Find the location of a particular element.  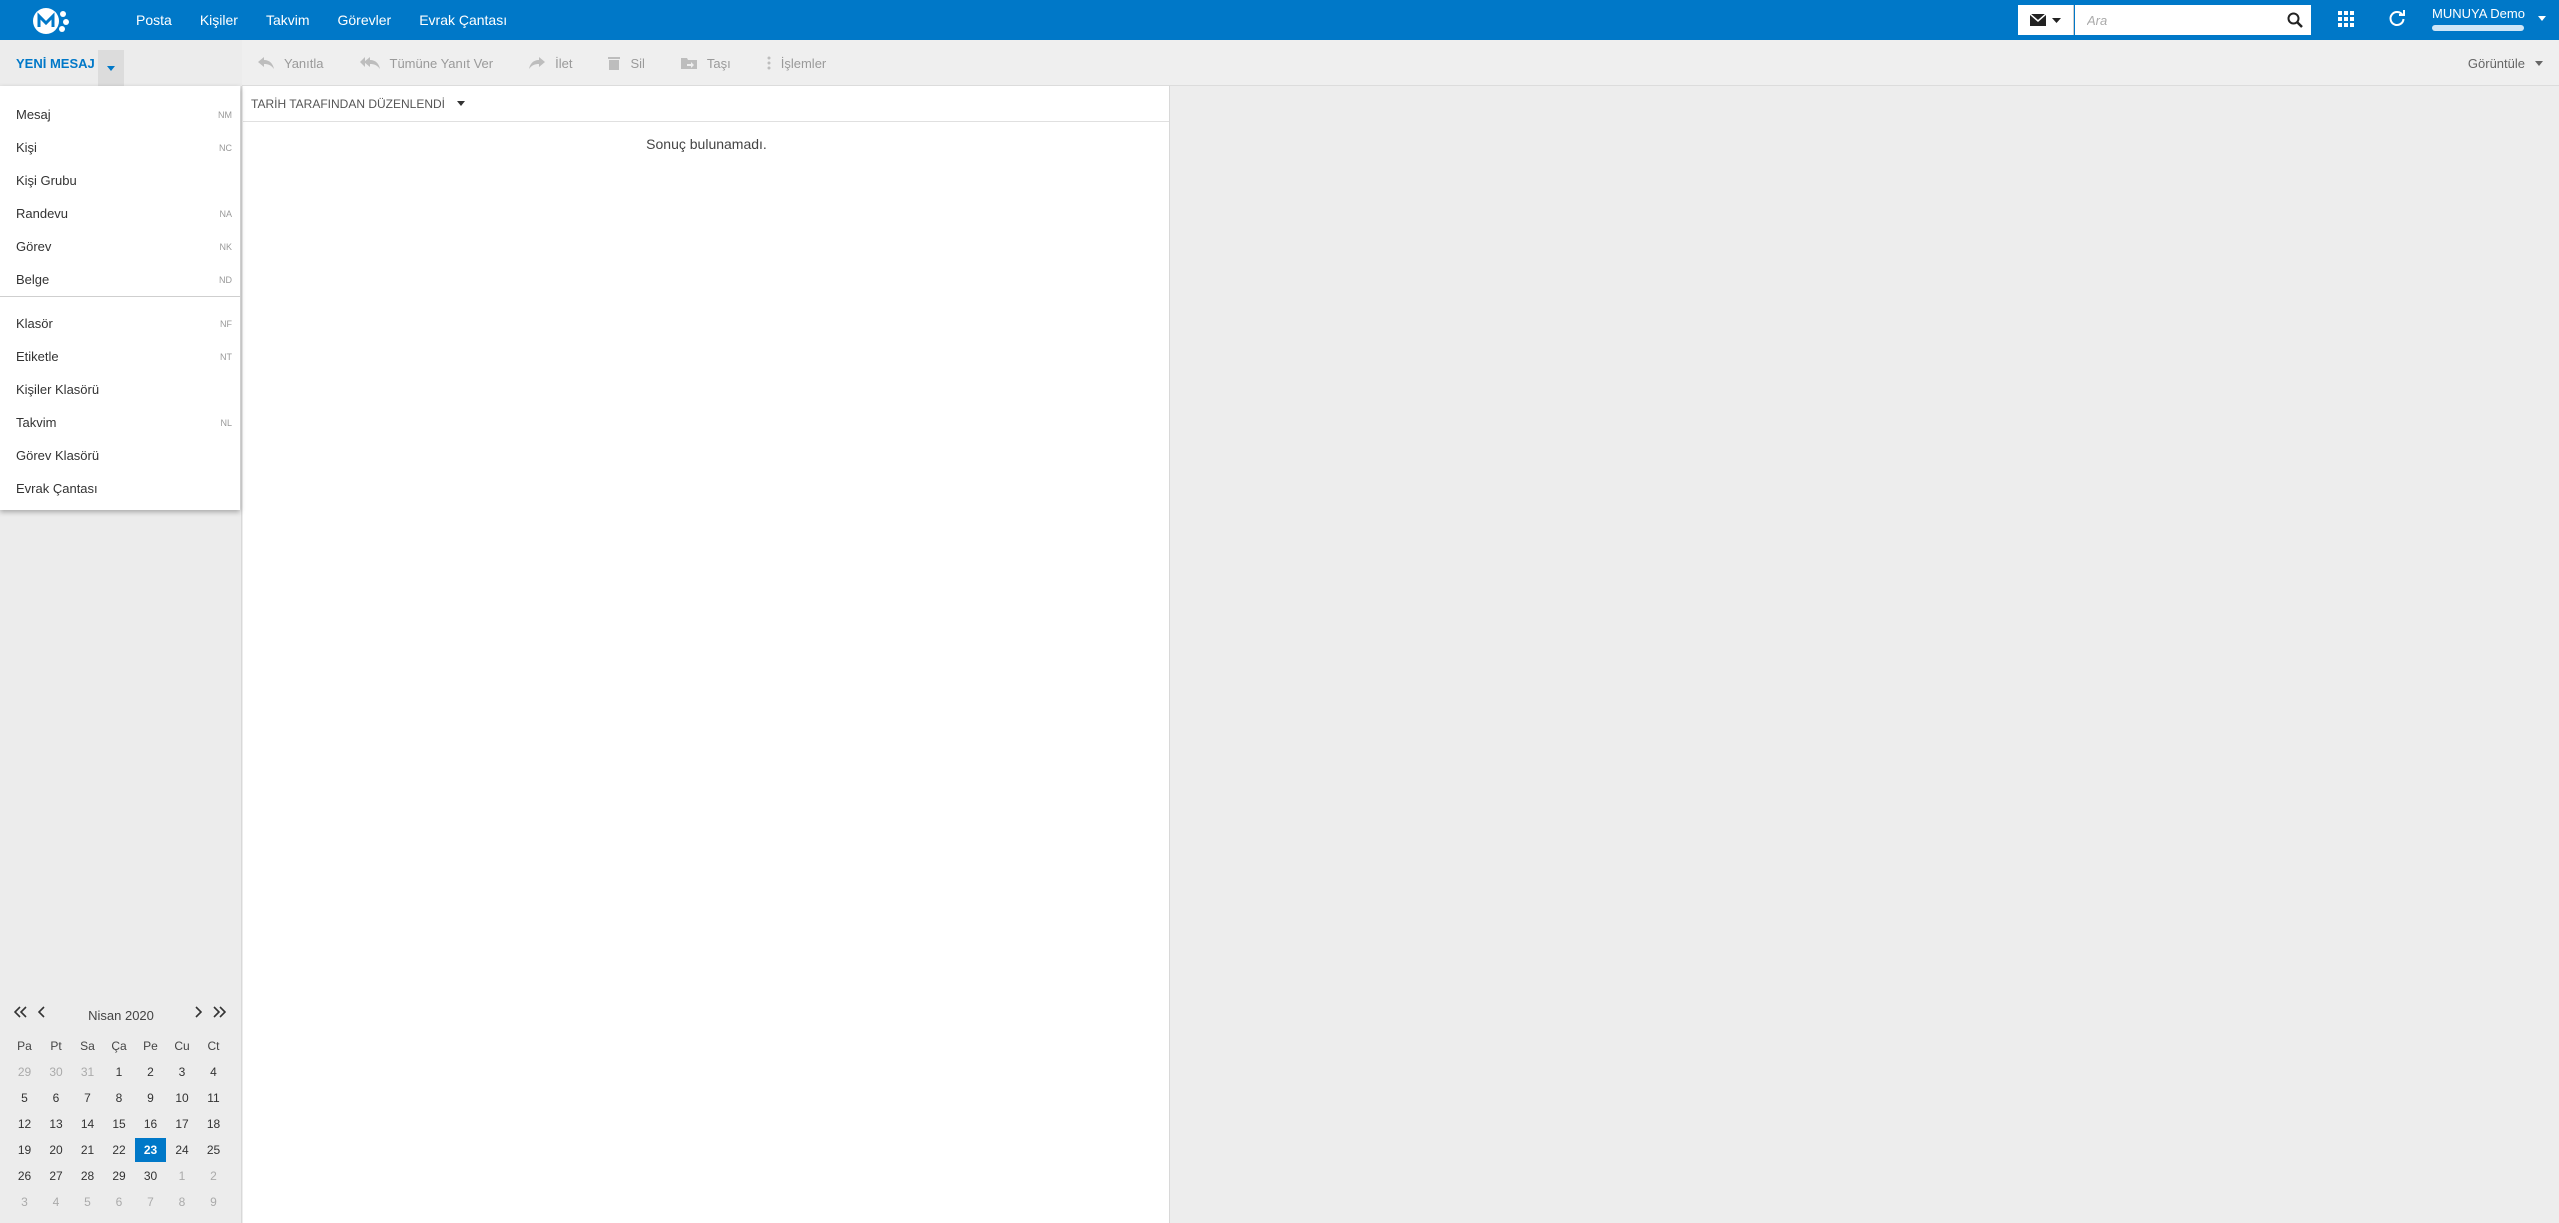

trash-icon is located at coordinates (614, 63).